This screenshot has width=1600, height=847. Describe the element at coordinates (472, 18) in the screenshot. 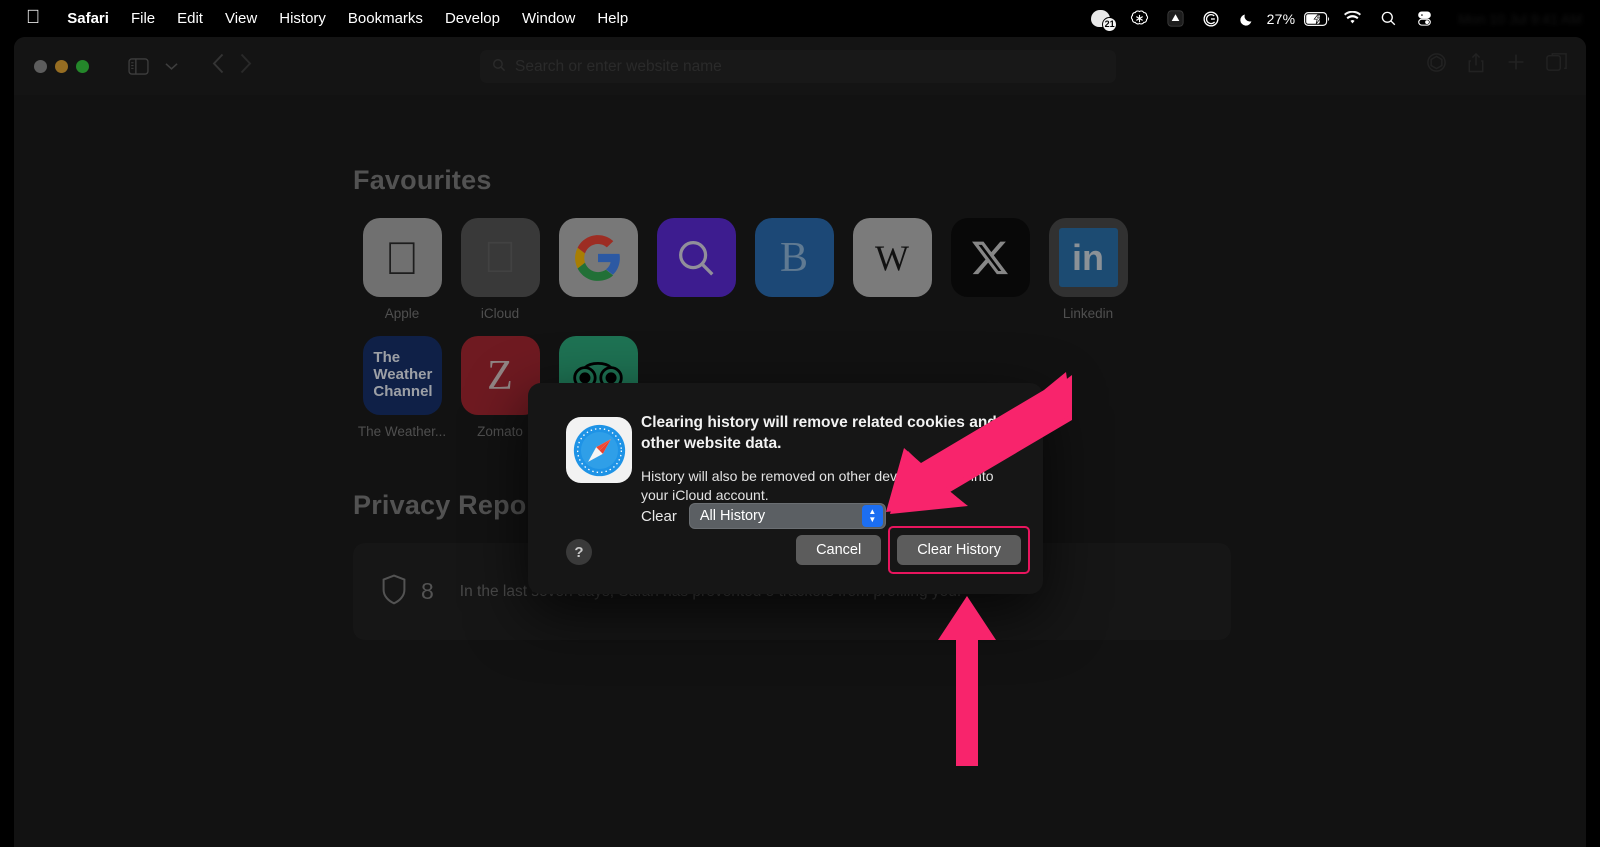

I see `menu-item-develop: Develop` at that location.